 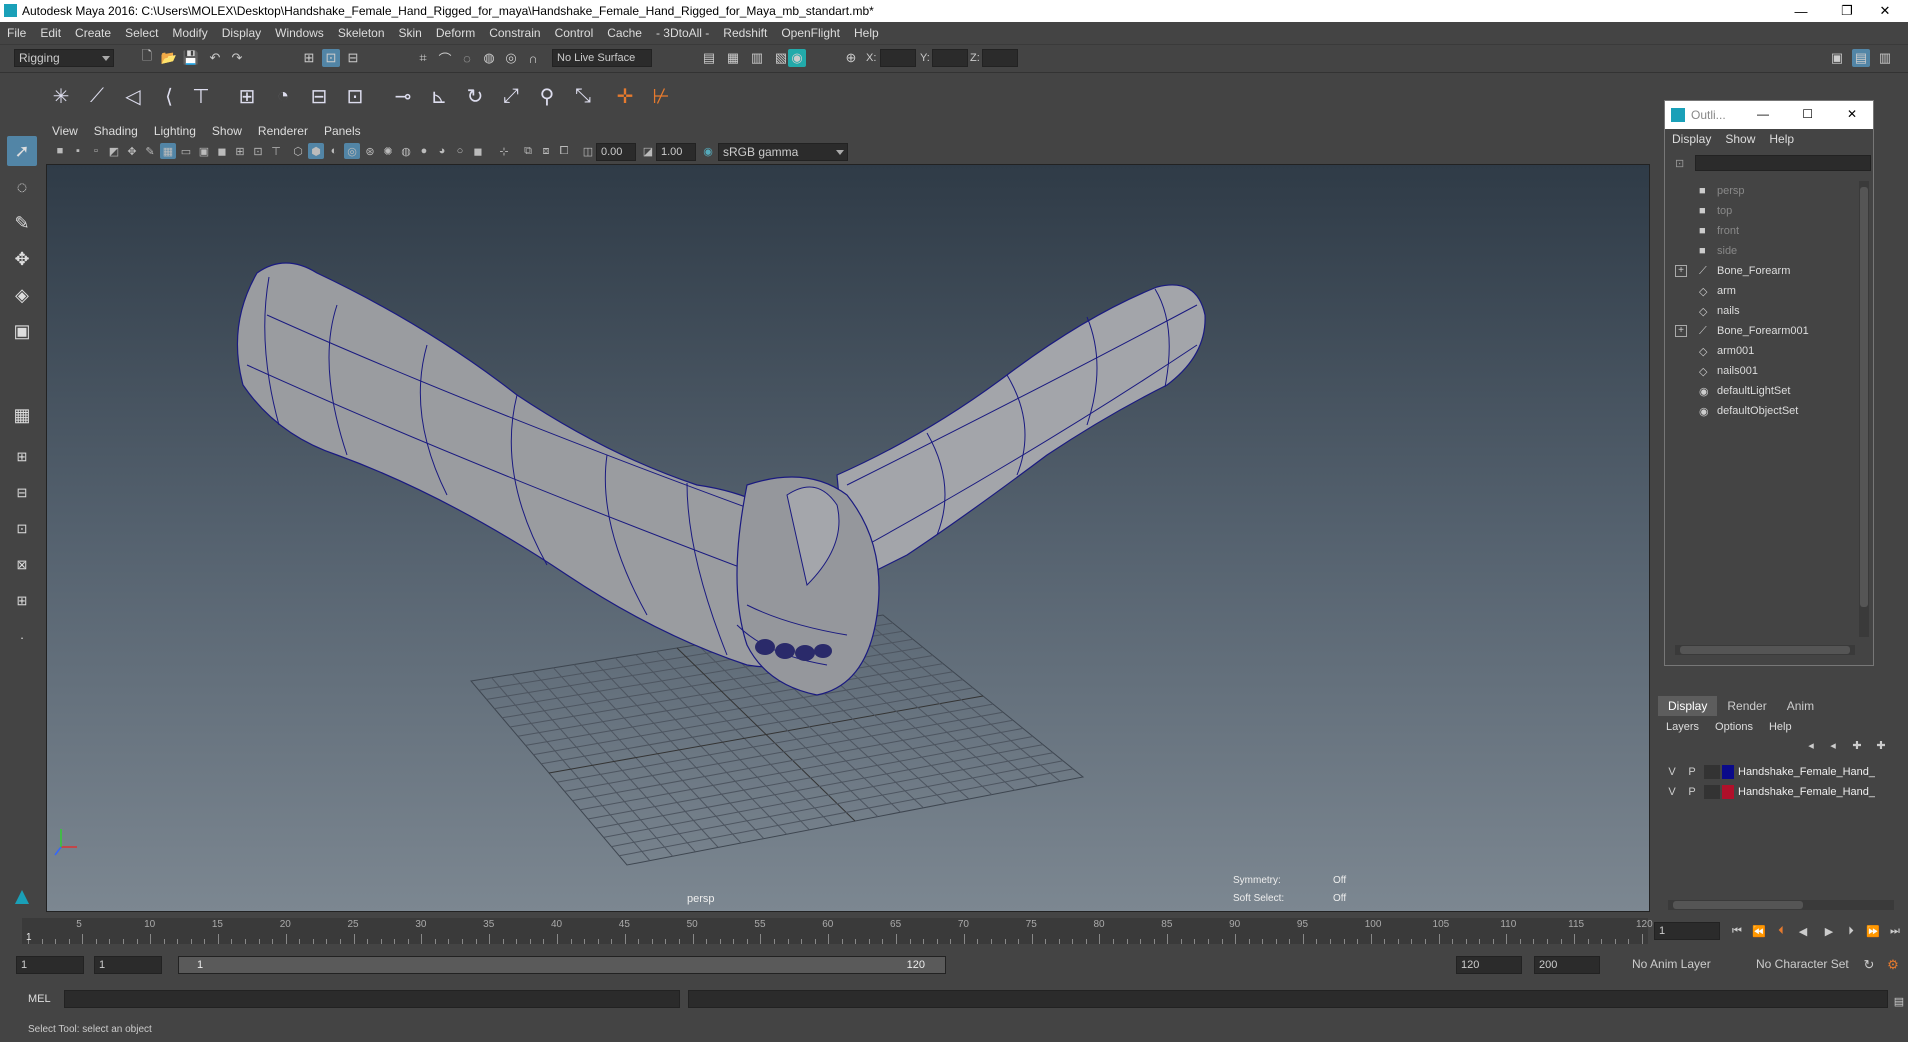 I want to click on menu-openflight: OpenFlight, so click(x=810, y=33).